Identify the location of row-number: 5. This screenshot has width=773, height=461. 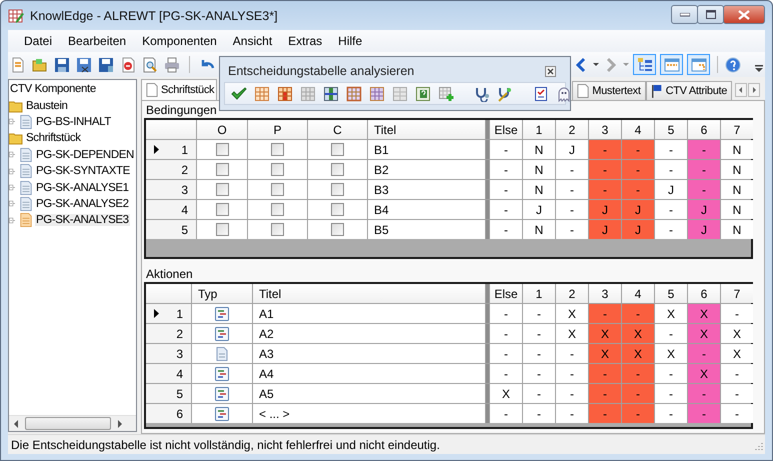
(179, 393).